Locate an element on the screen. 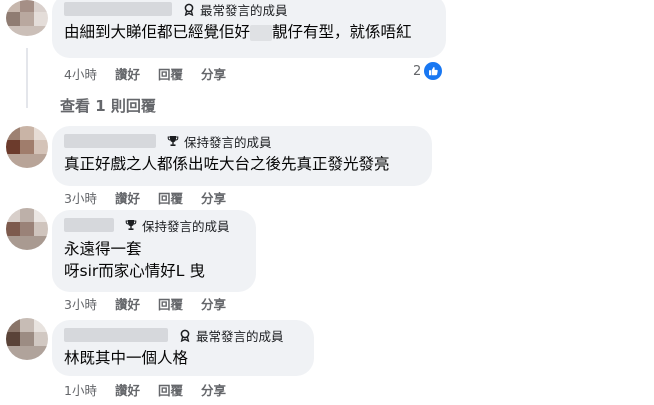 The width and height of the screenshot is (654, 405). redacted-text is located at coordinates (261, 32).